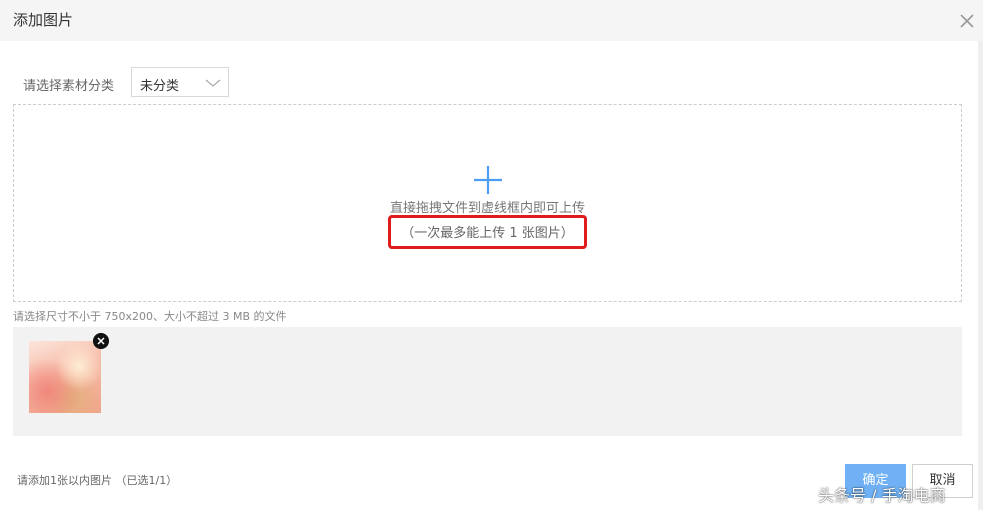 This screenshot has width=983, height=510. What do you see at coordinates (980, 275) in the screenshot?
I see `dialog-scrollbar` at bounding box center [980, 275].